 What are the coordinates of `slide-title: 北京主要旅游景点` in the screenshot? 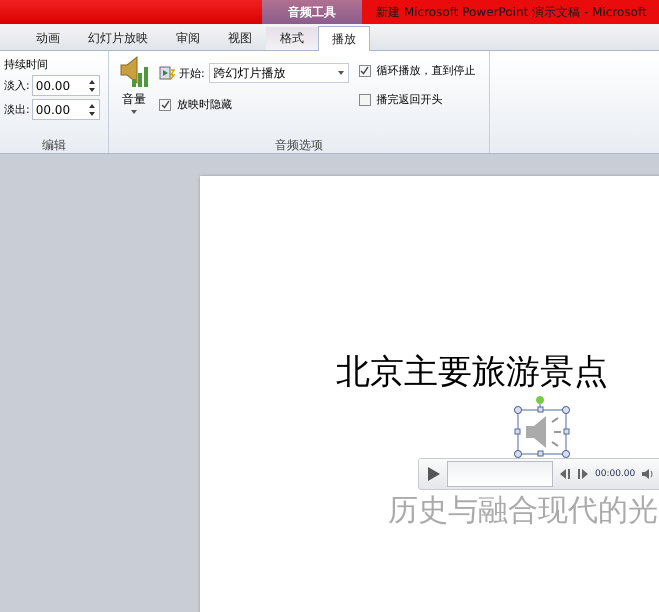 It's located at (472, 372).